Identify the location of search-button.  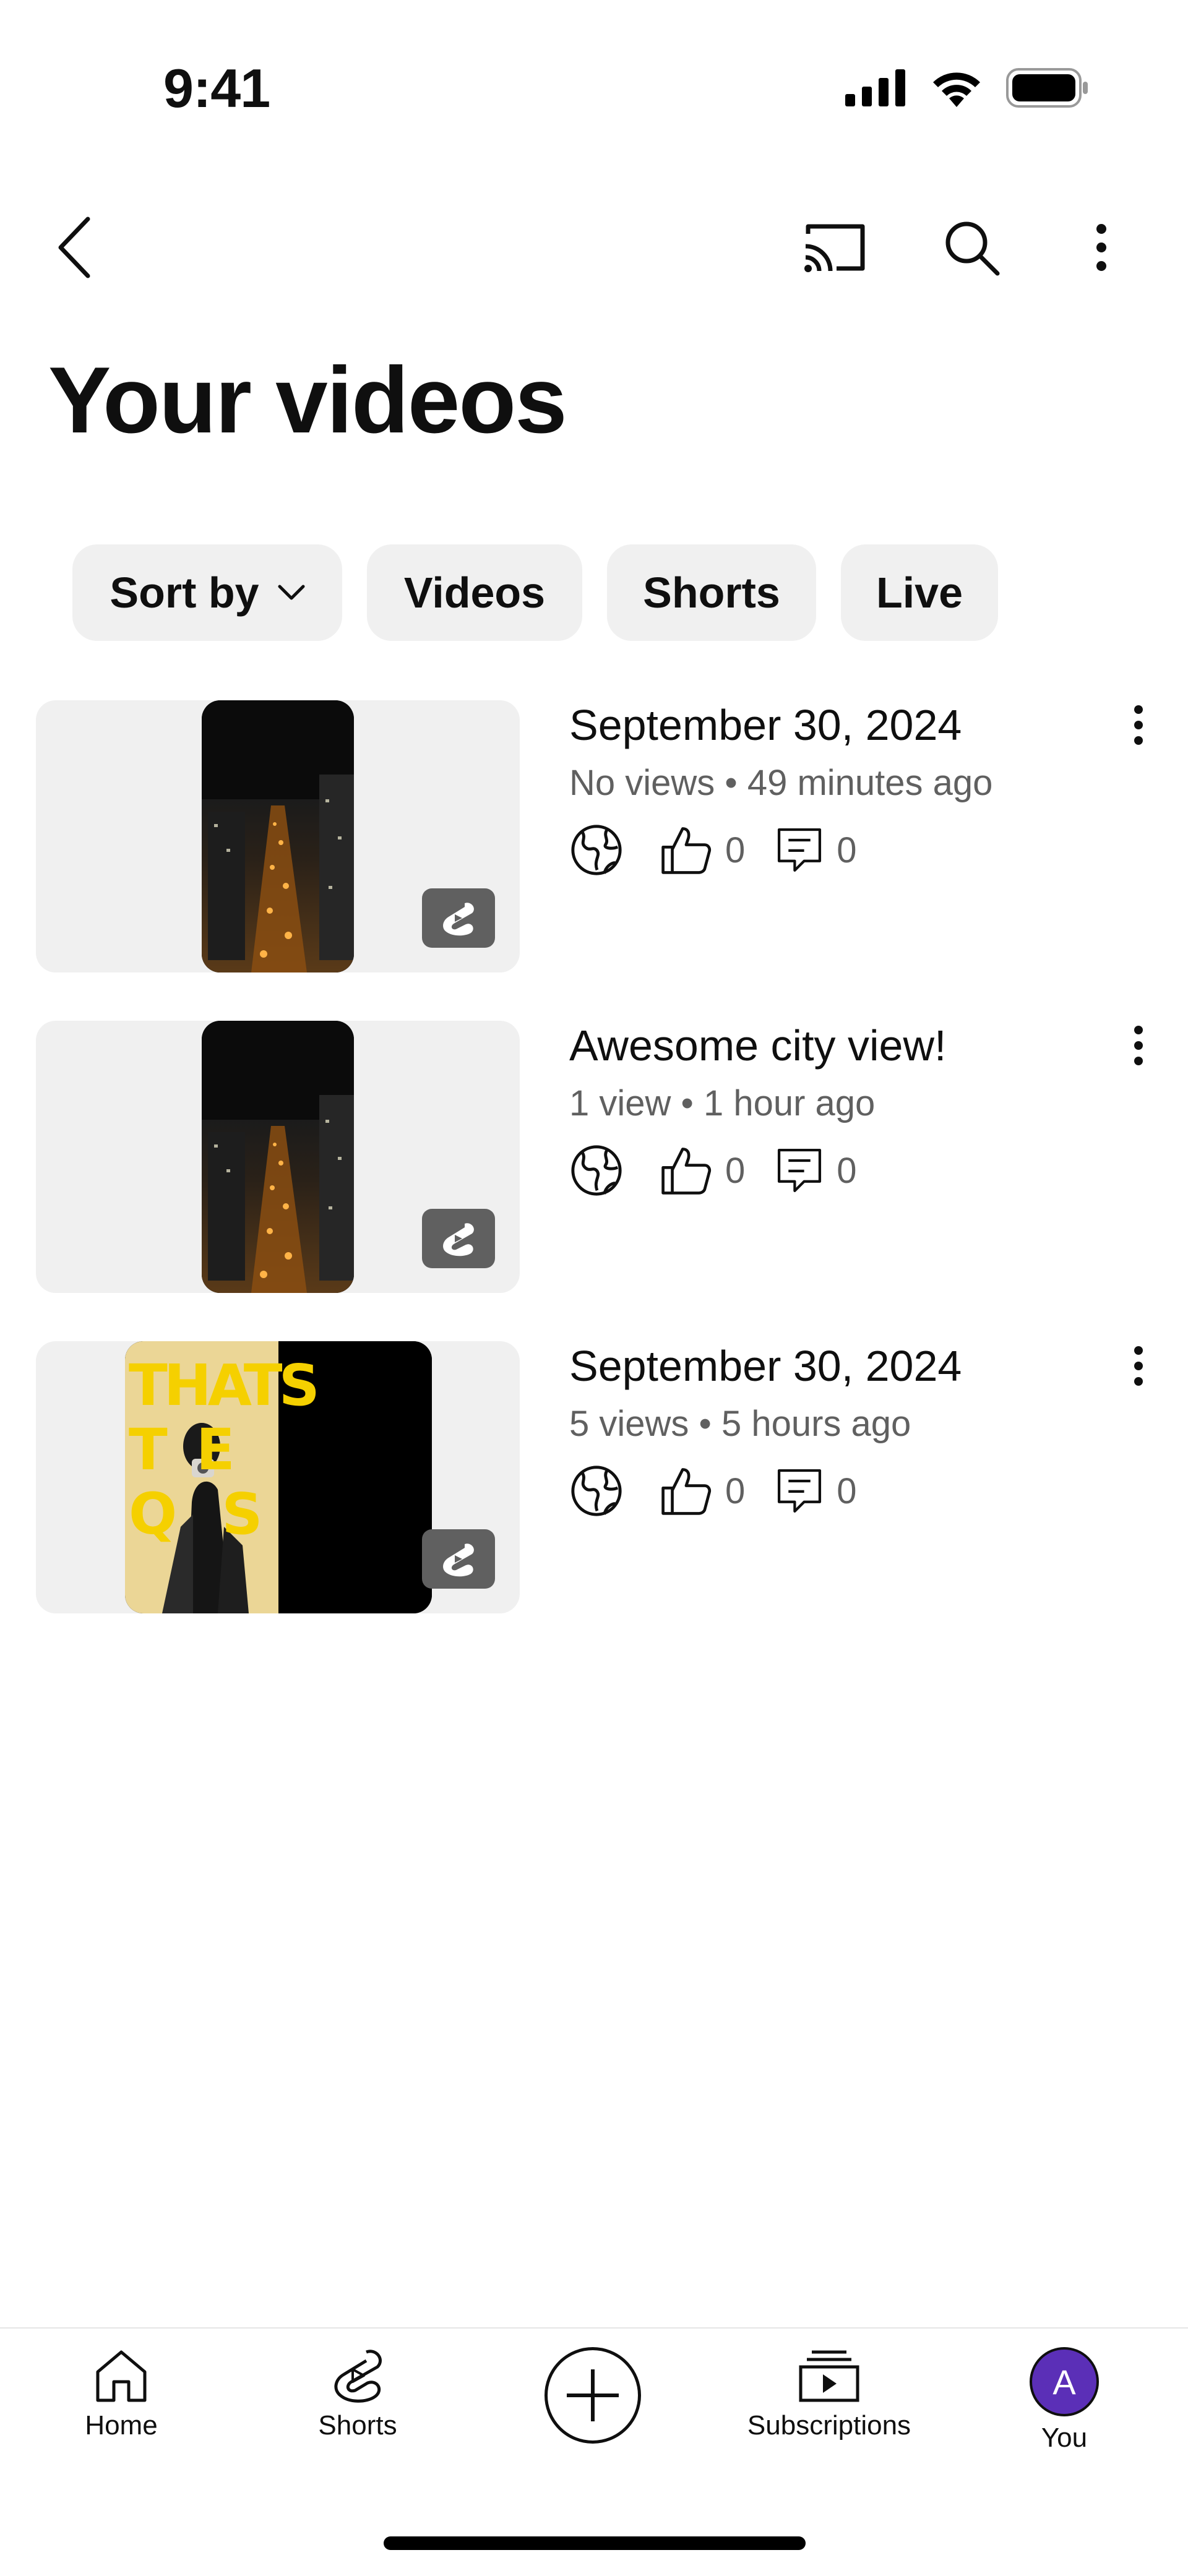
(972, 248).